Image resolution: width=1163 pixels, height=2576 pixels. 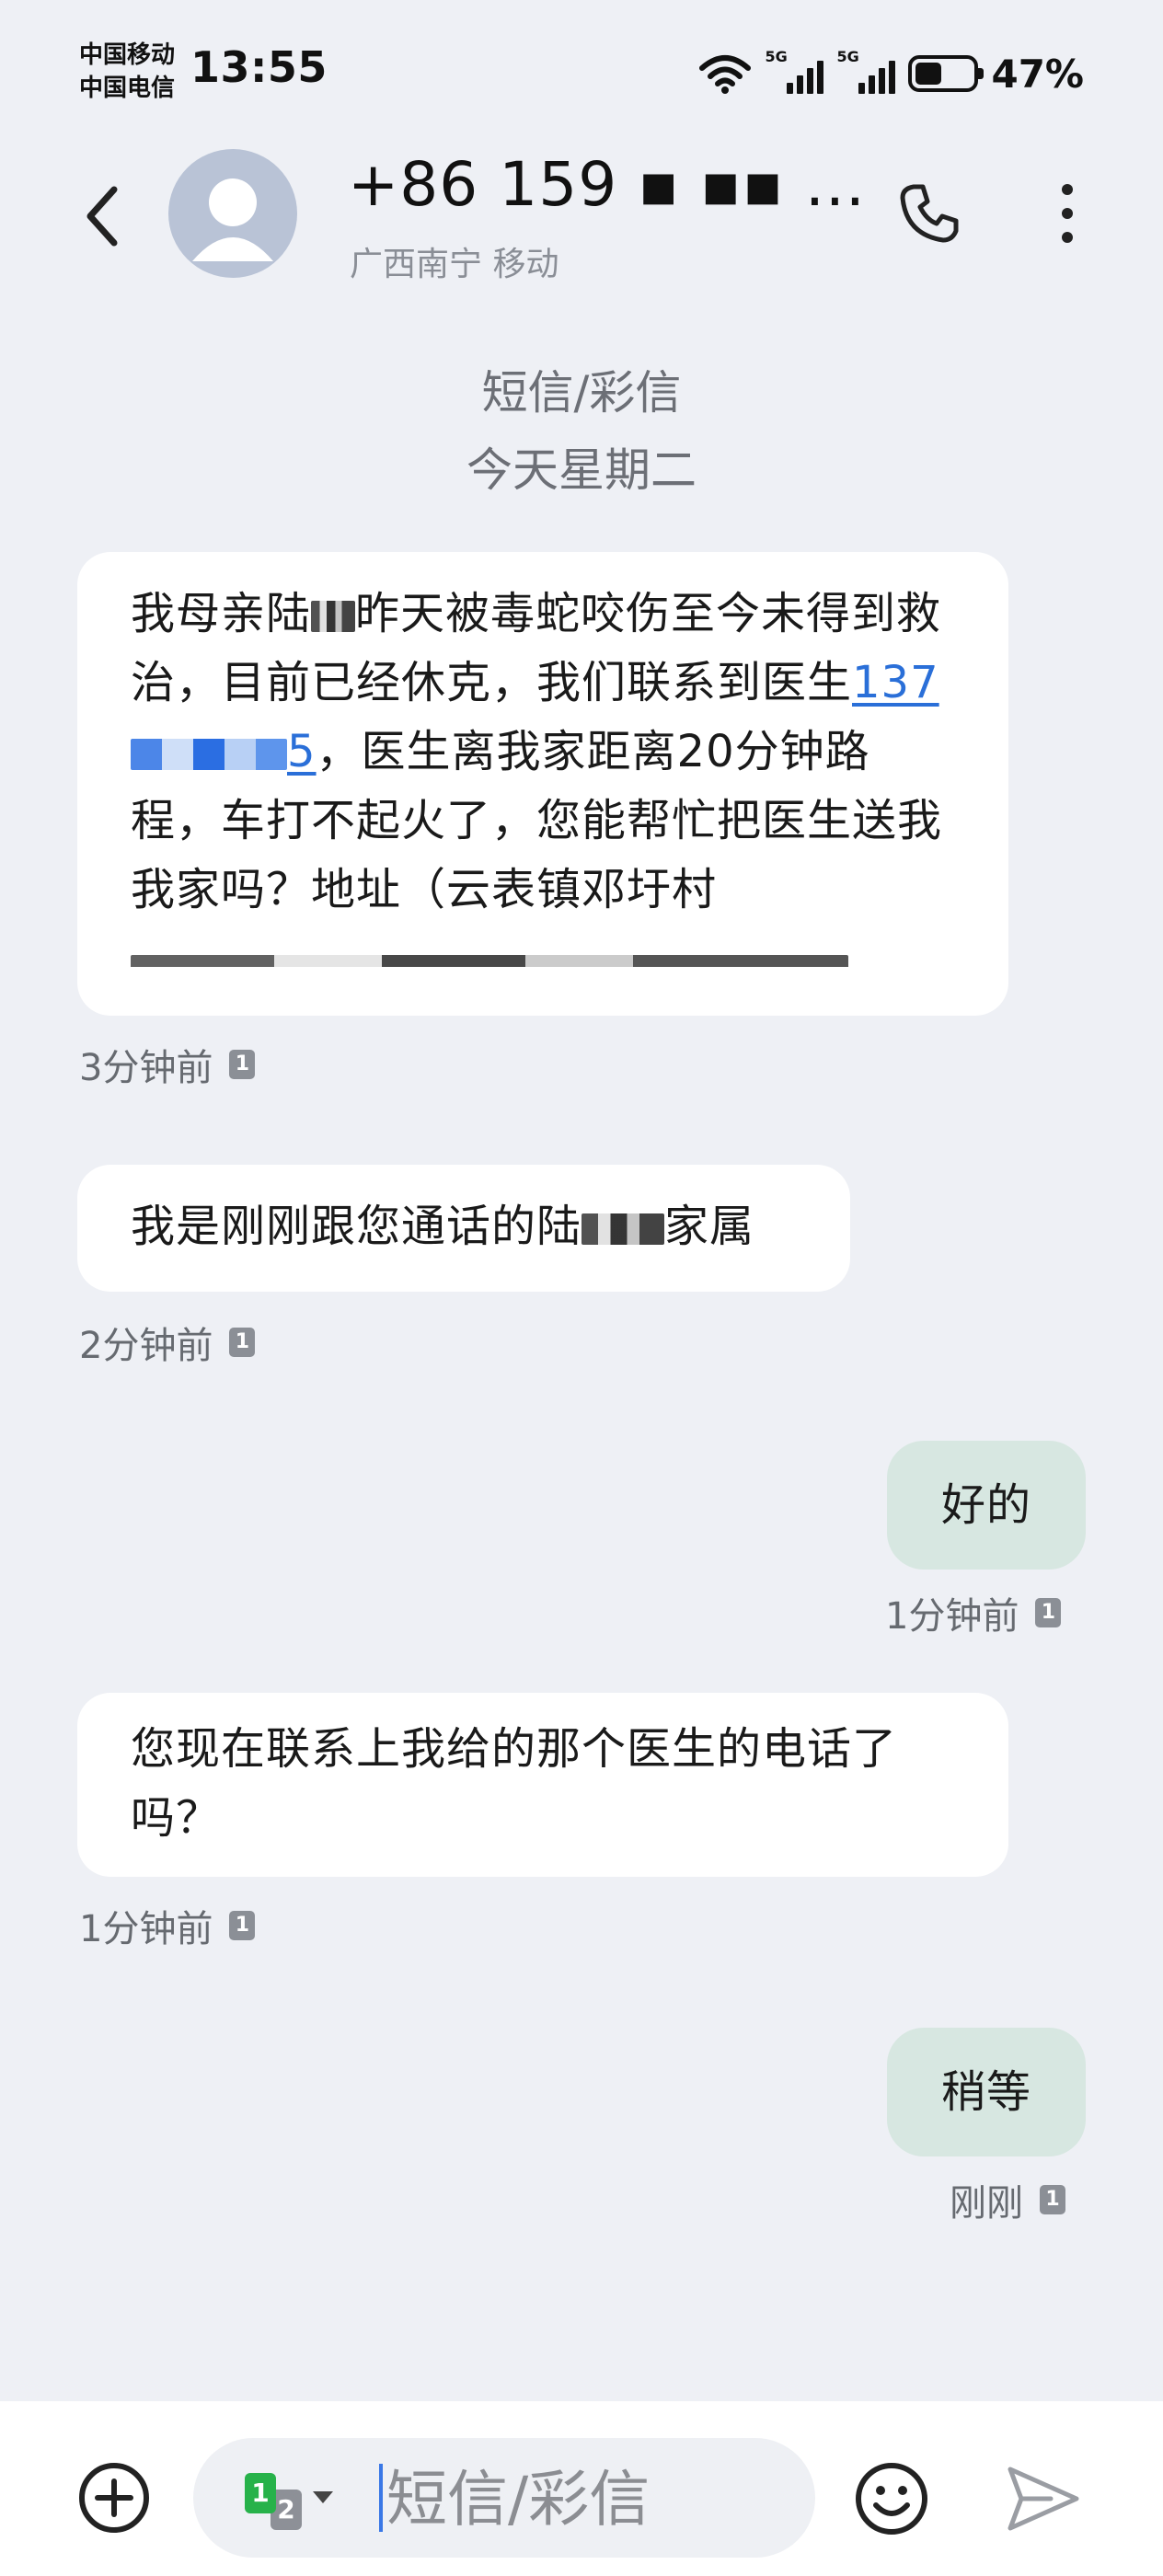 I want to click on signal-2-tag: 5G, so click(x=848, y=56).